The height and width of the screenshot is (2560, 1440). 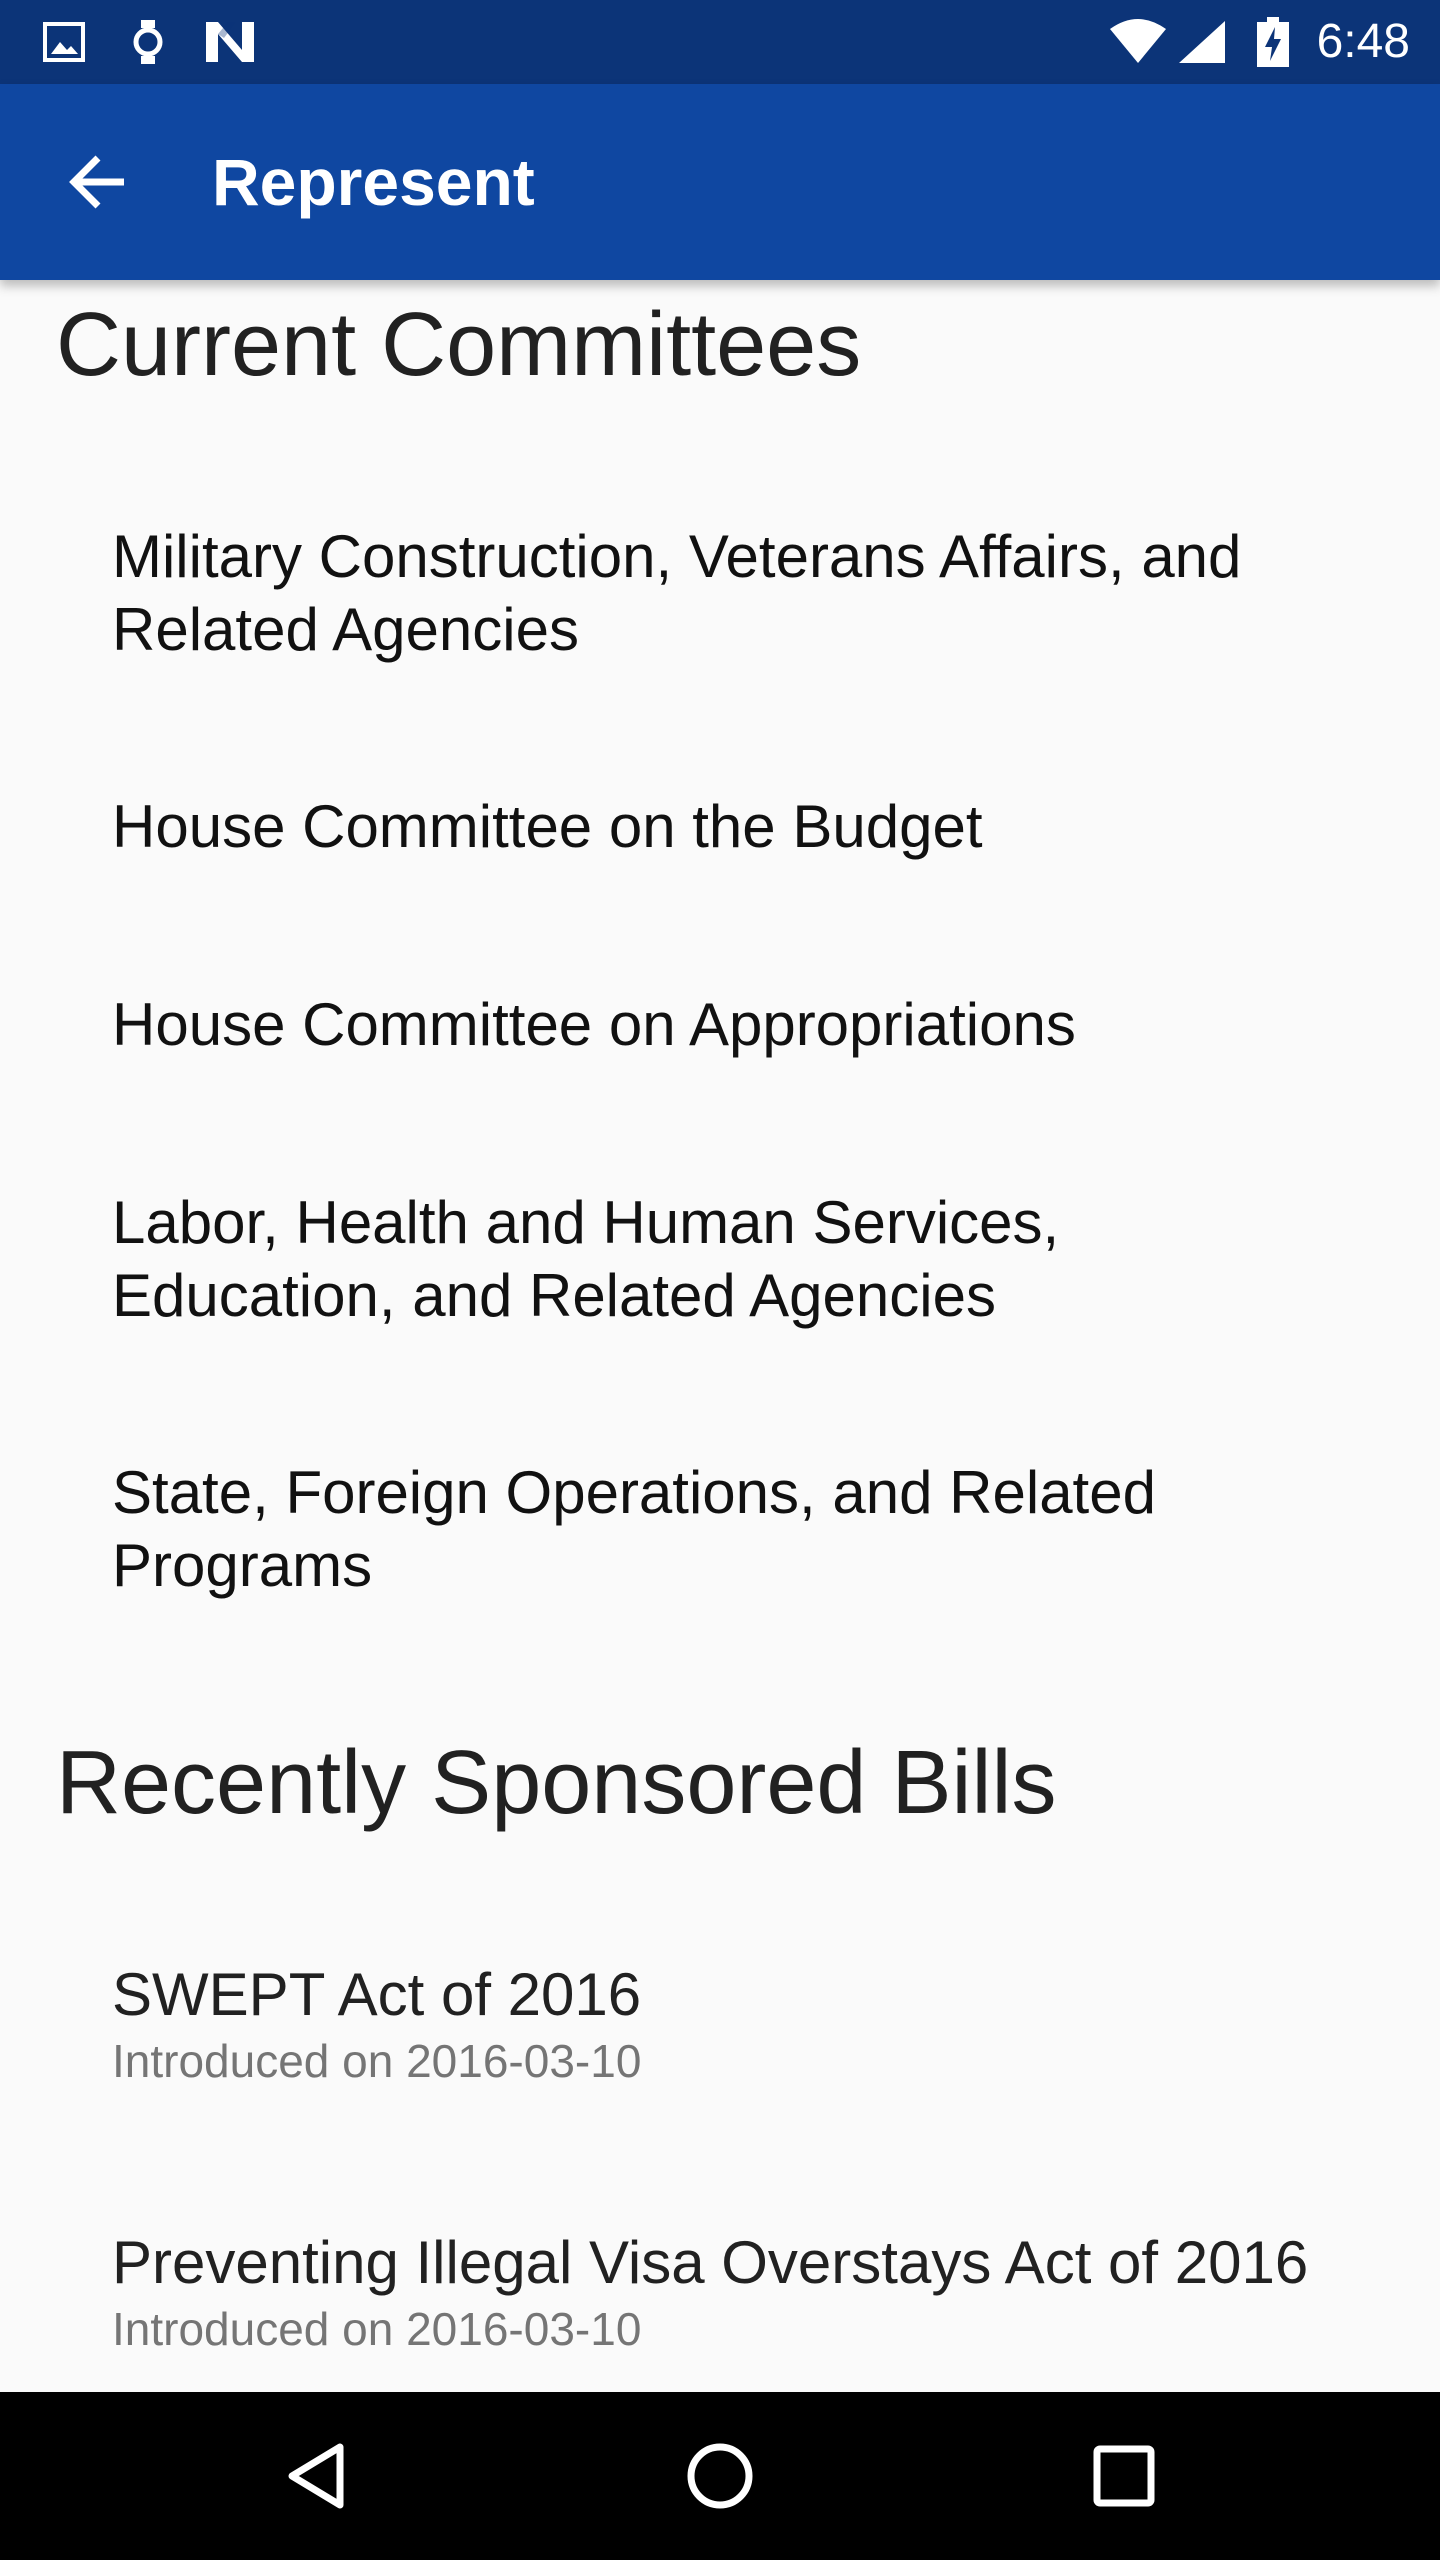 I want to click on home-nav-icon, so click(x=720, y=2476).